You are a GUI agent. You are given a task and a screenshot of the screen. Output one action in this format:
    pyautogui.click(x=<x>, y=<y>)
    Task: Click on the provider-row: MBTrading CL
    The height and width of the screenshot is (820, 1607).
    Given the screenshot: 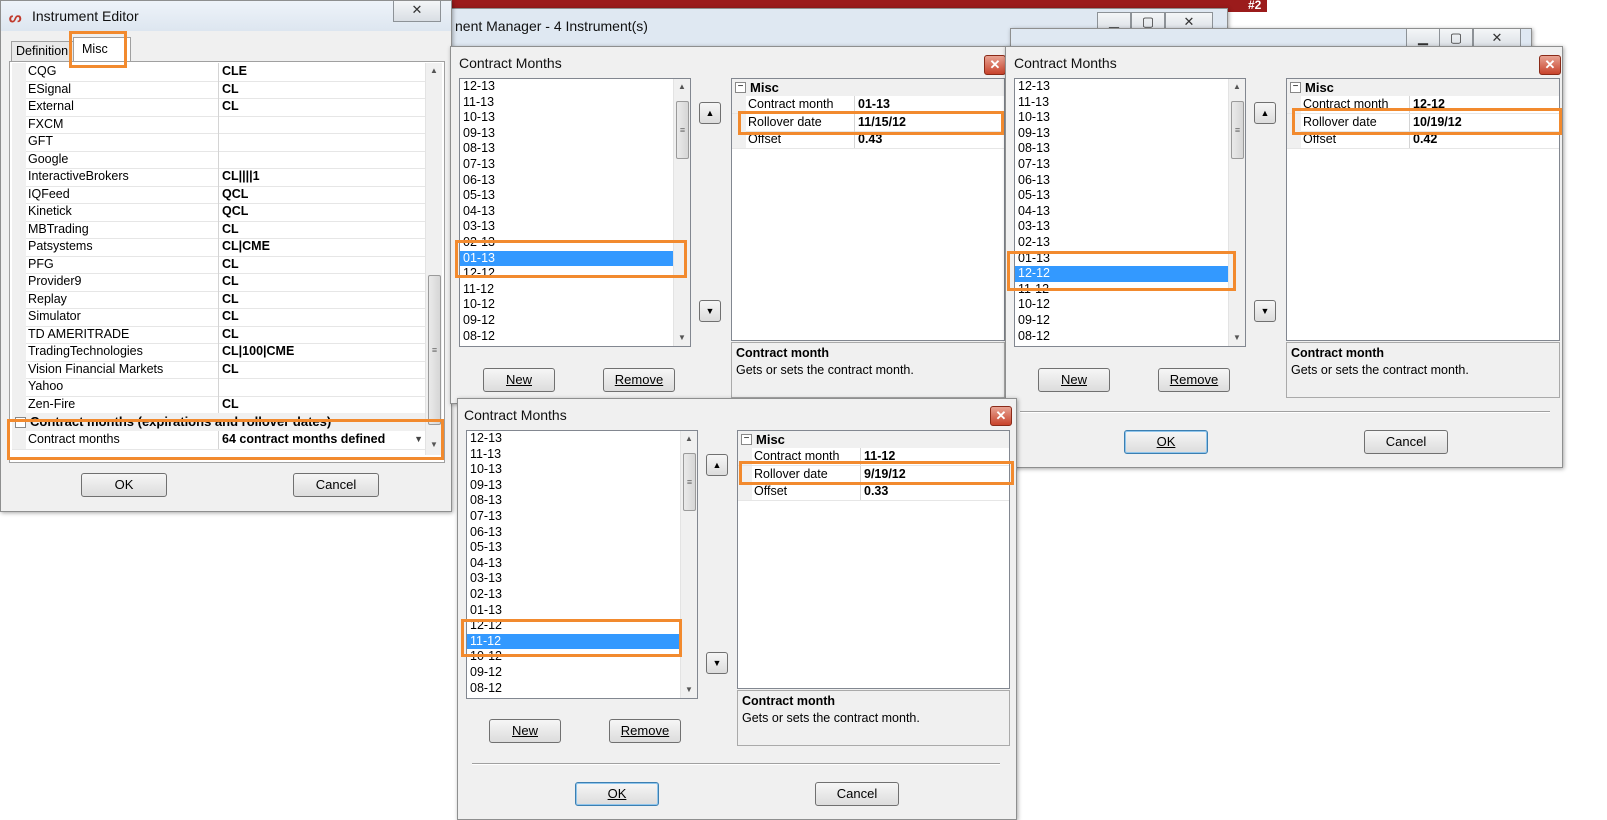 What is the action you would take?
    pyautogui.click(x=218, y=229)
    